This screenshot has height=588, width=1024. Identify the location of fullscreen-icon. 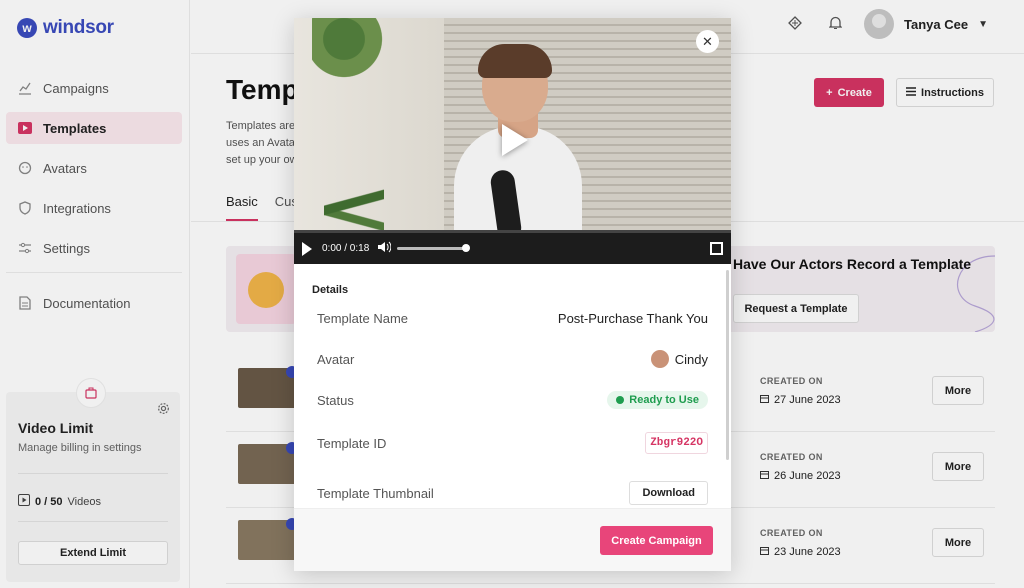
(716, 248).